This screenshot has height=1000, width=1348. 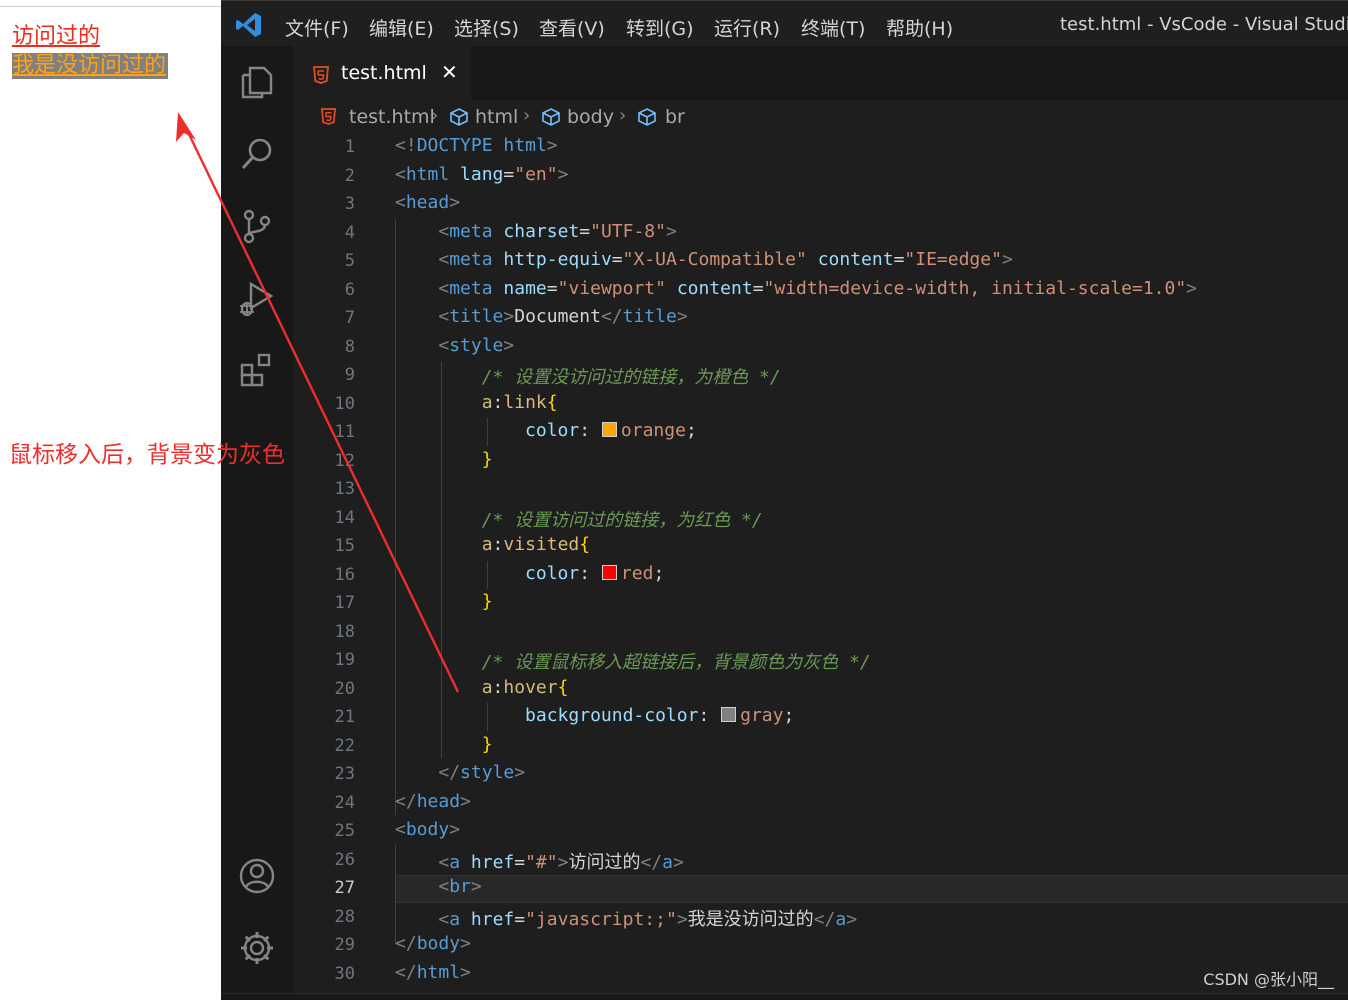 I want to click on code-line: 9 /* 设置没访问过的链接，为橙色 */, so click(x=820, y=376).